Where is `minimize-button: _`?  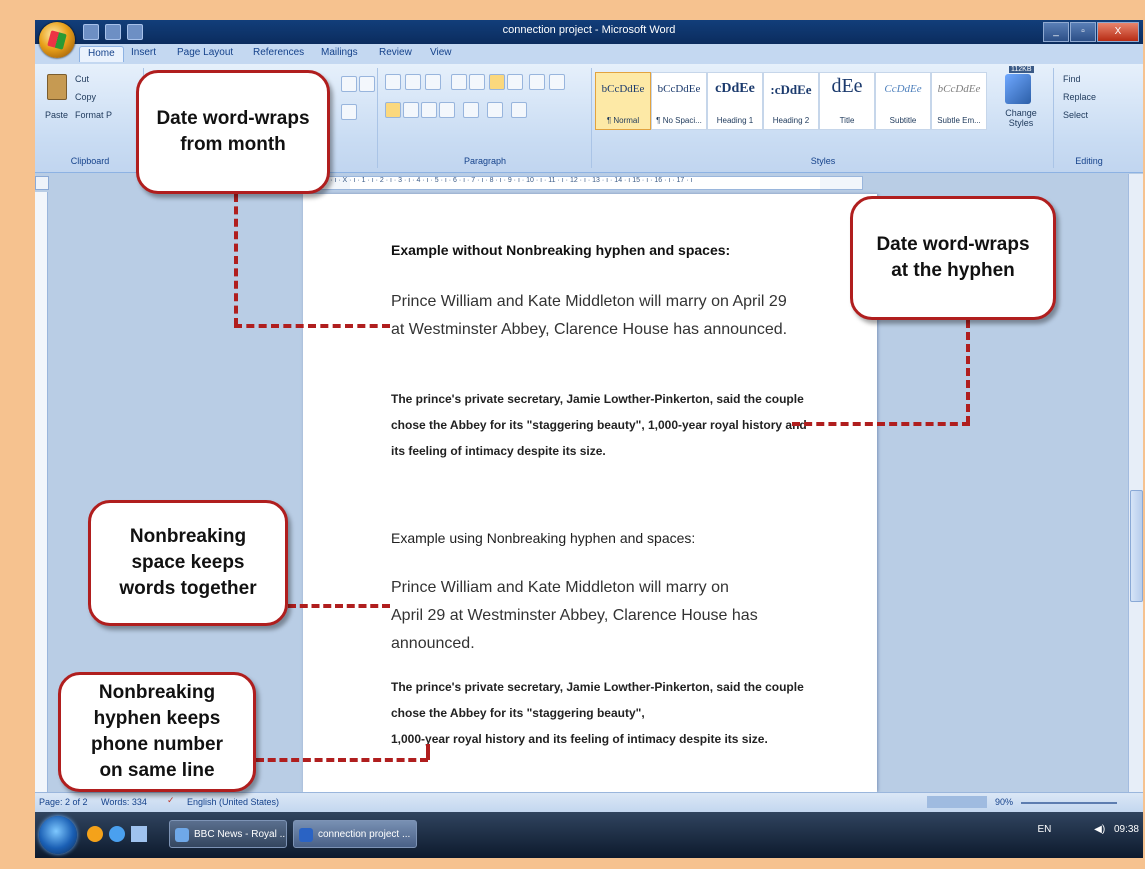
minimize-button: _ is located at coordinates (1056, 32).